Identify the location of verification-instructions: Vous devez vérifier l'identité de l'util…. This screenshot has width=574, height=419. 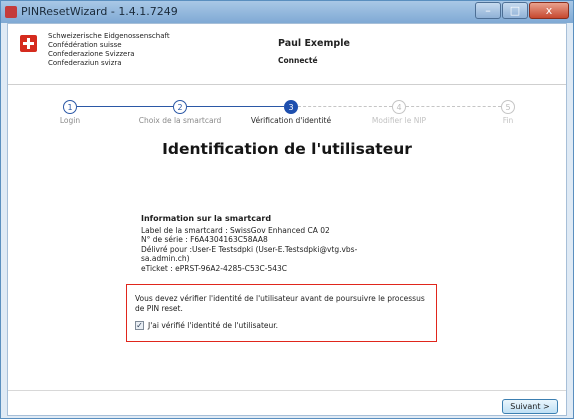
(280, 303).